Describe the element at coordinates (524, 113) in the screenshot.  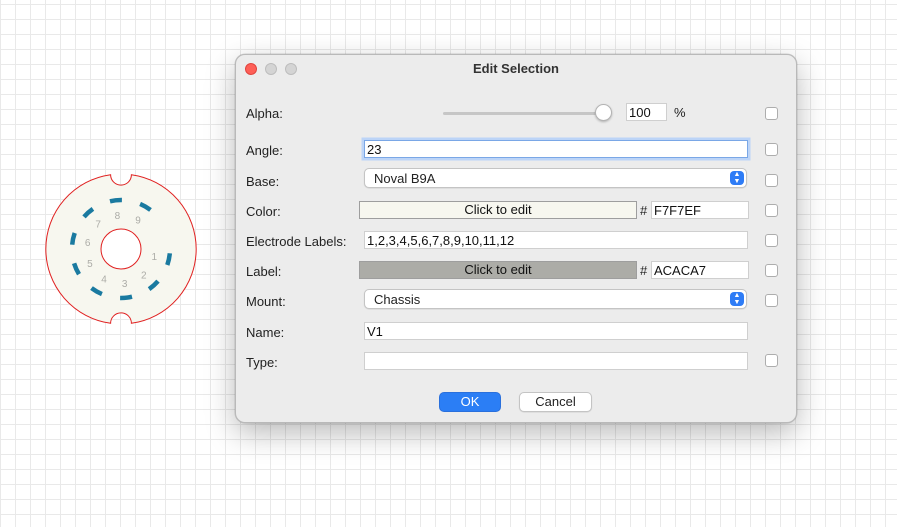
I see `alpha-slider-track` at that location.